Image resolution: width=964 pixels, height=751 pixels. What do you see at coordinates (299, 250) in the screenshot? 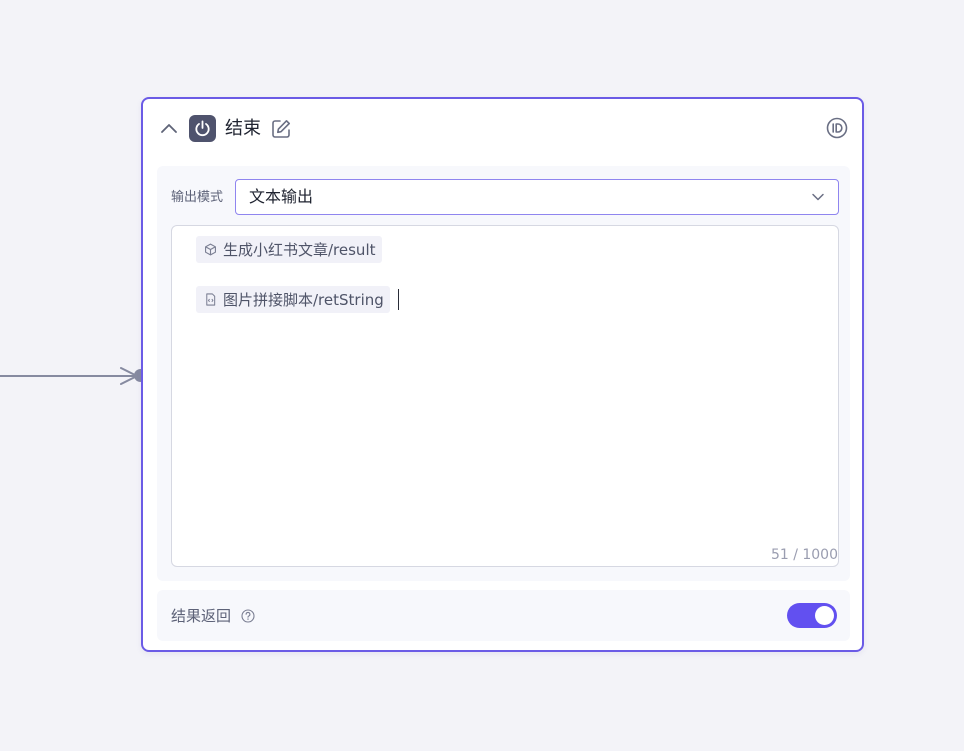
I see `variable-chip-label: 生成小红书文章/result` at bounding box center [299, 250].